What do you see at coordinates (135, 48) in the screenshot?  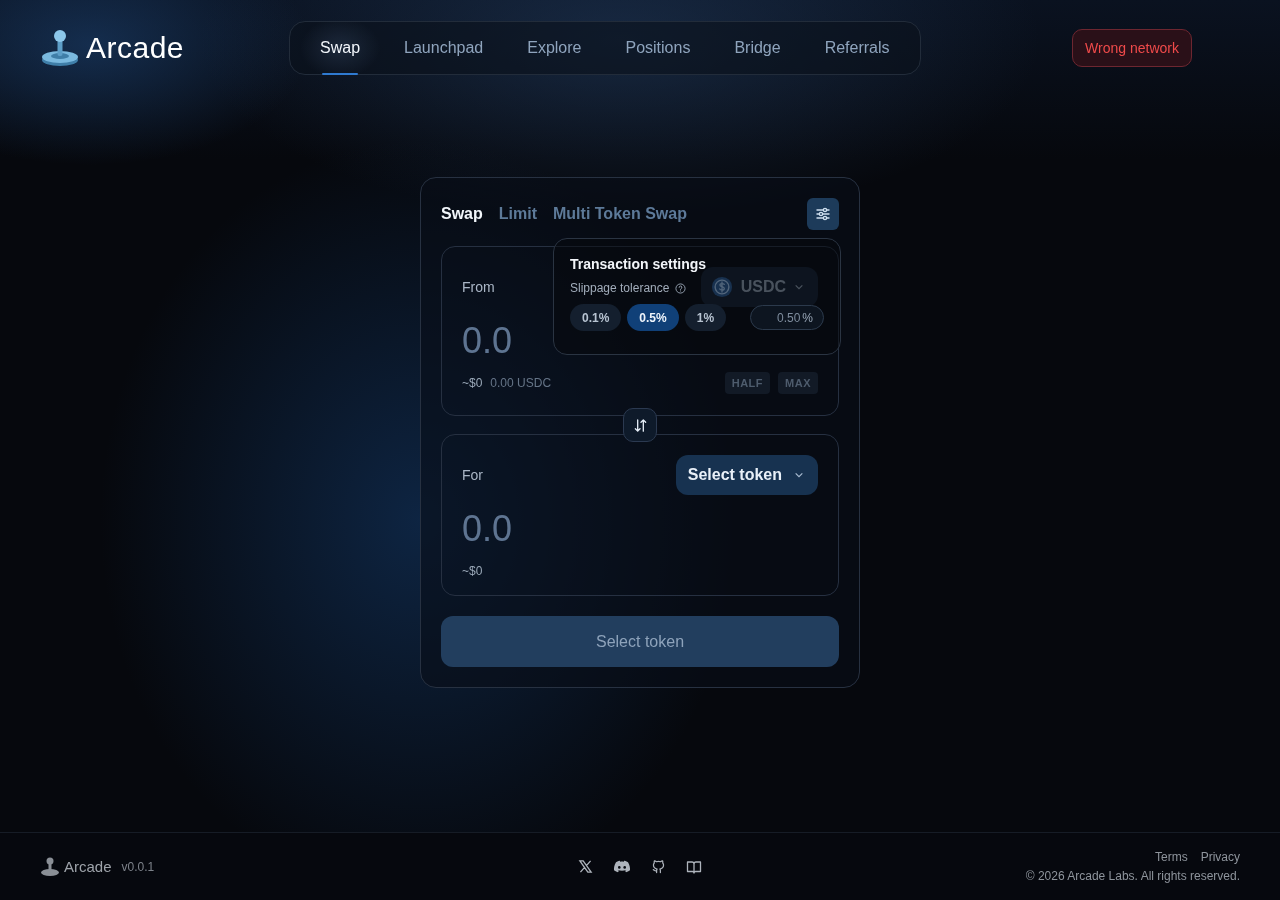 I see `brand-name: Arcade` at bounding box center [135, 48].